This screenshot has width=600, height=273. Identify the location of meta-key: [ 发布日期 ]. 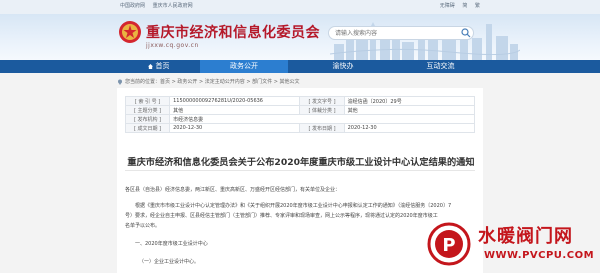
(322, 128).